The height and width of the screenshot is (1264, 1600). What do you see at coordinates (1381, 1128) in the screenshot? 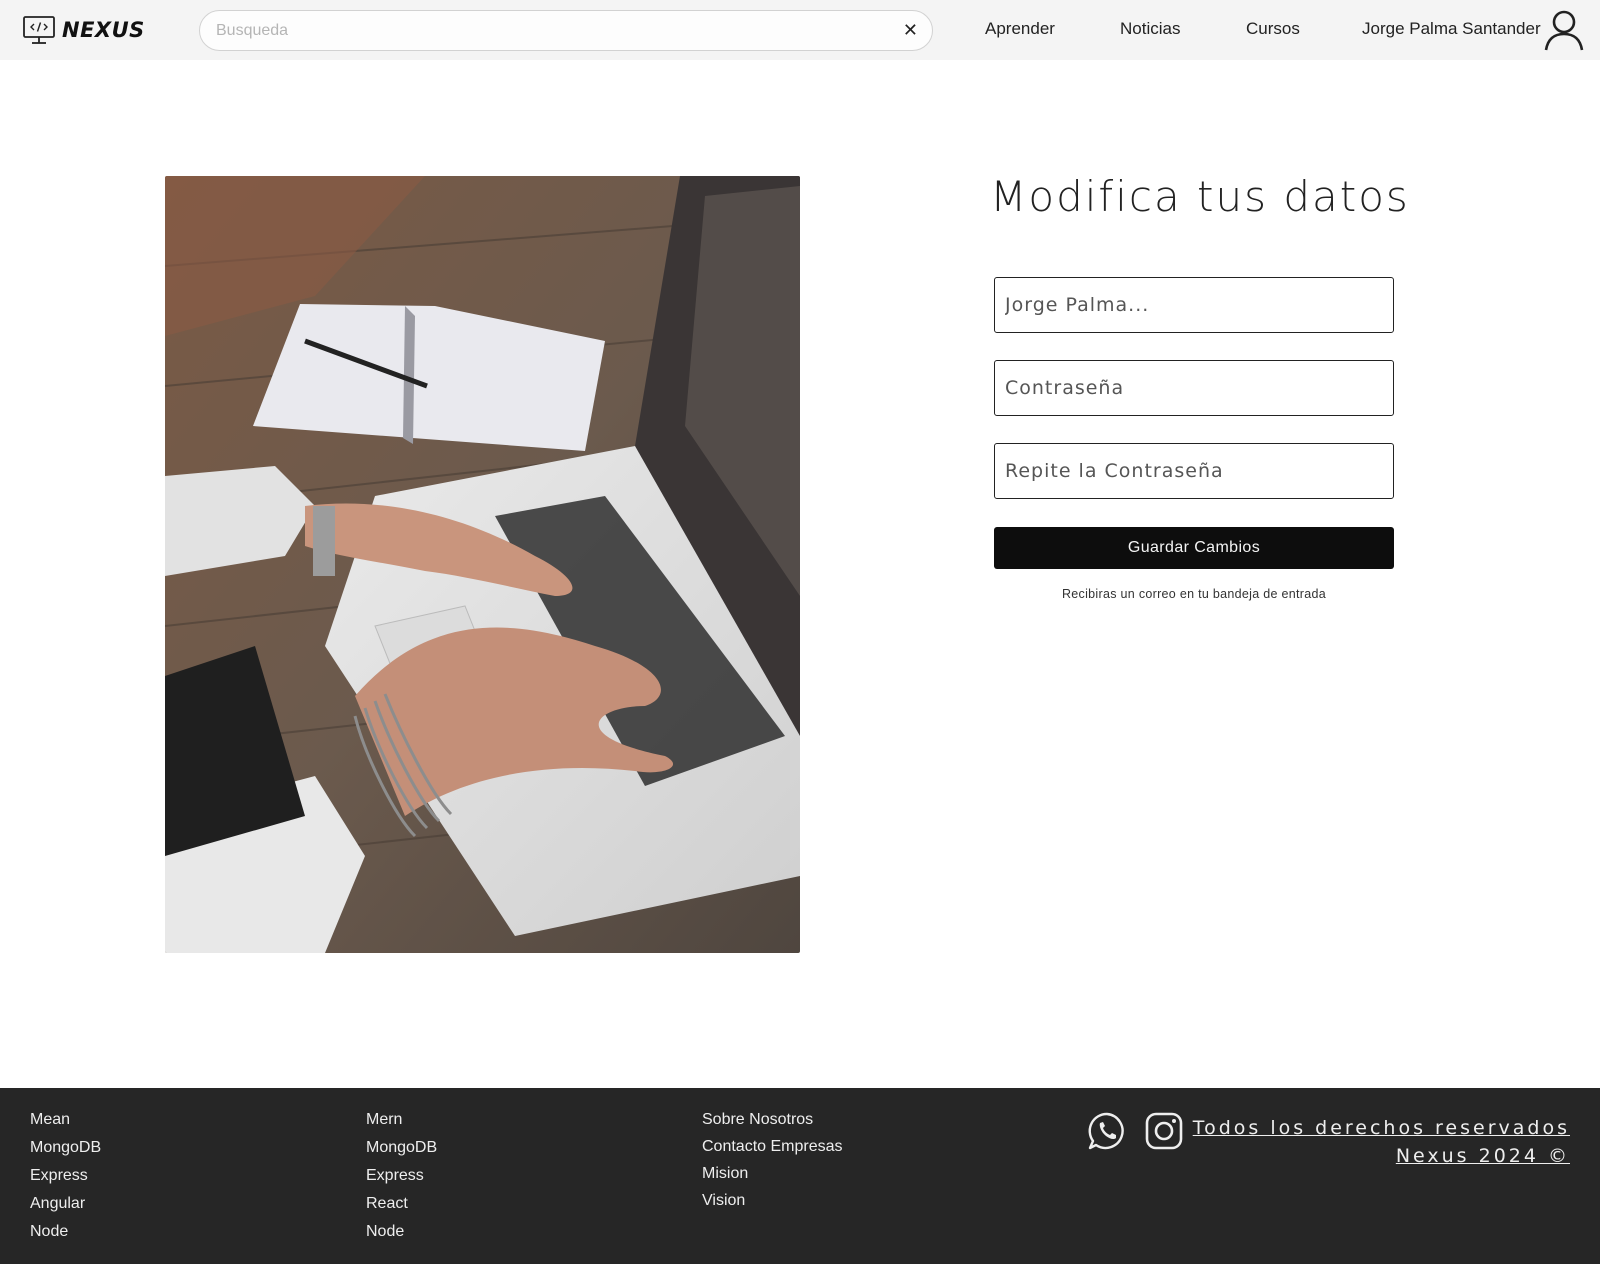
I see `copyright-line: Todos los derechos reservados` at bounding box center [1381, 1128].